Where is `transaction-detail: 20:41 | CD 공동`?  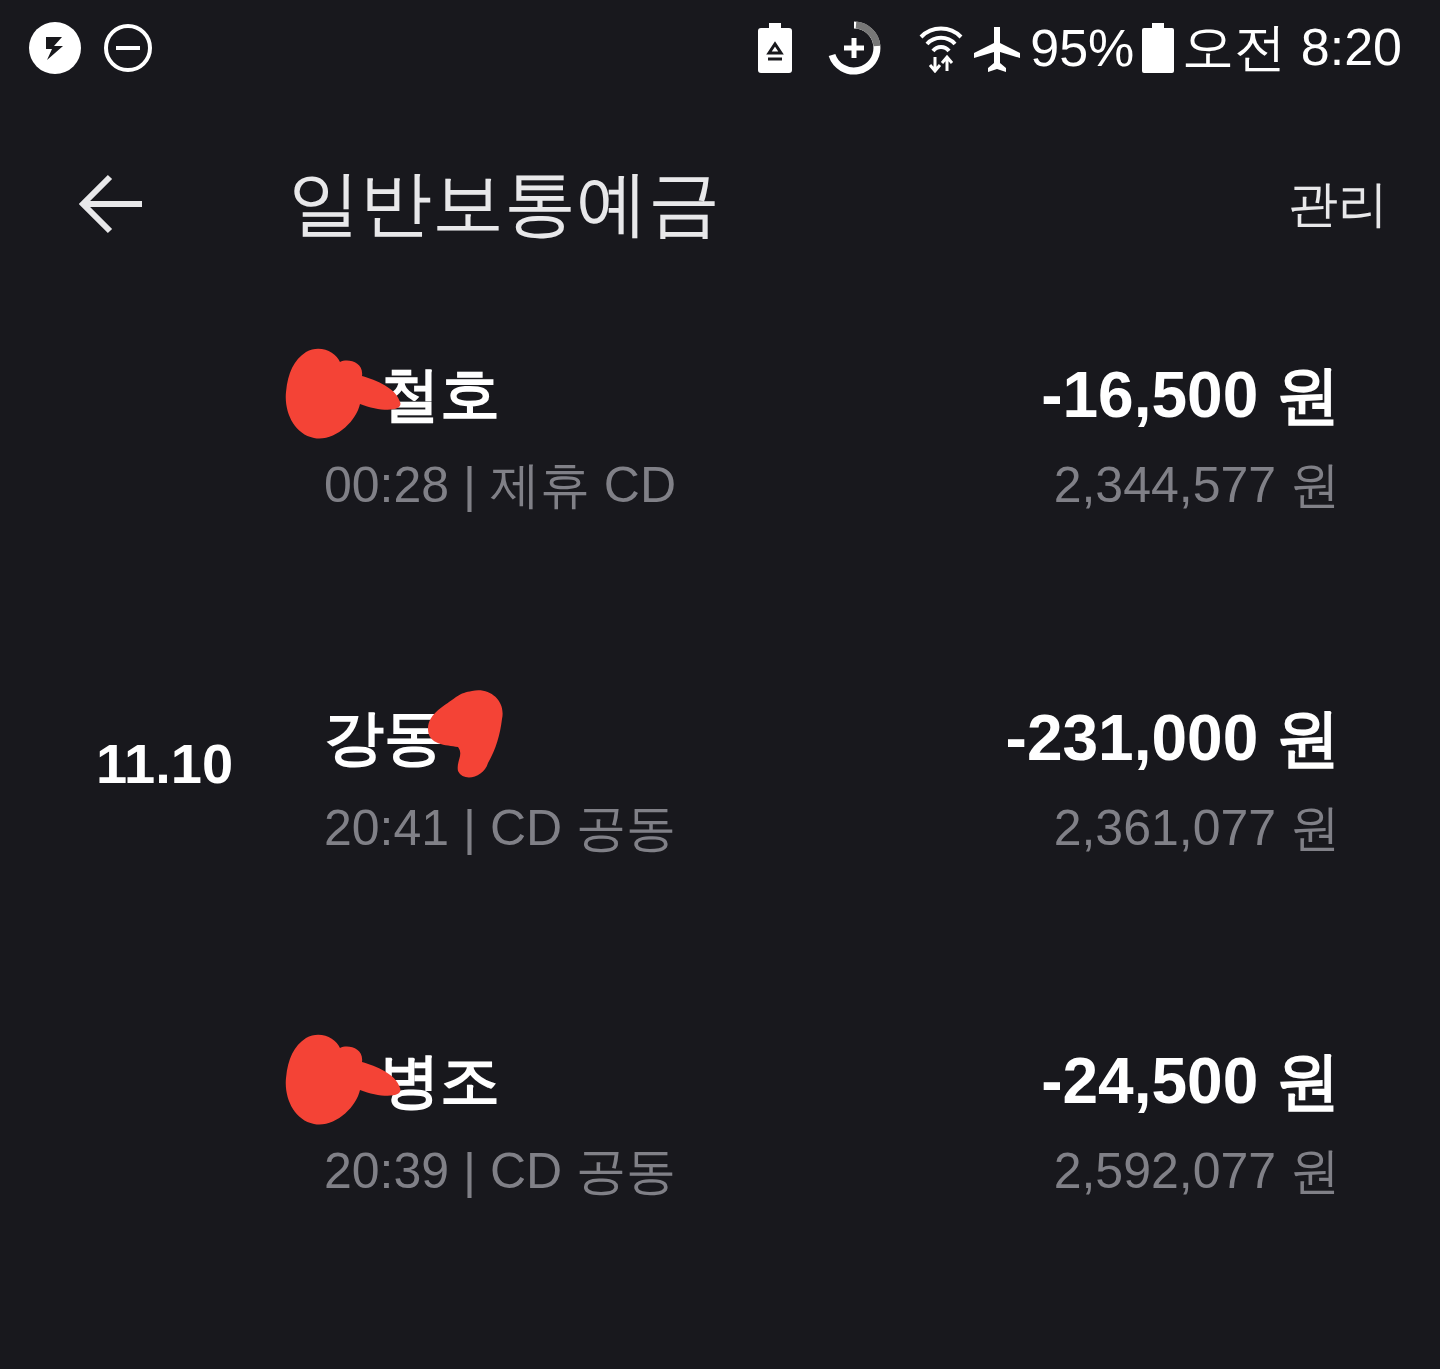
transaction-detail: 20:41 | CD 공동 is located at coordinates (500, 828).